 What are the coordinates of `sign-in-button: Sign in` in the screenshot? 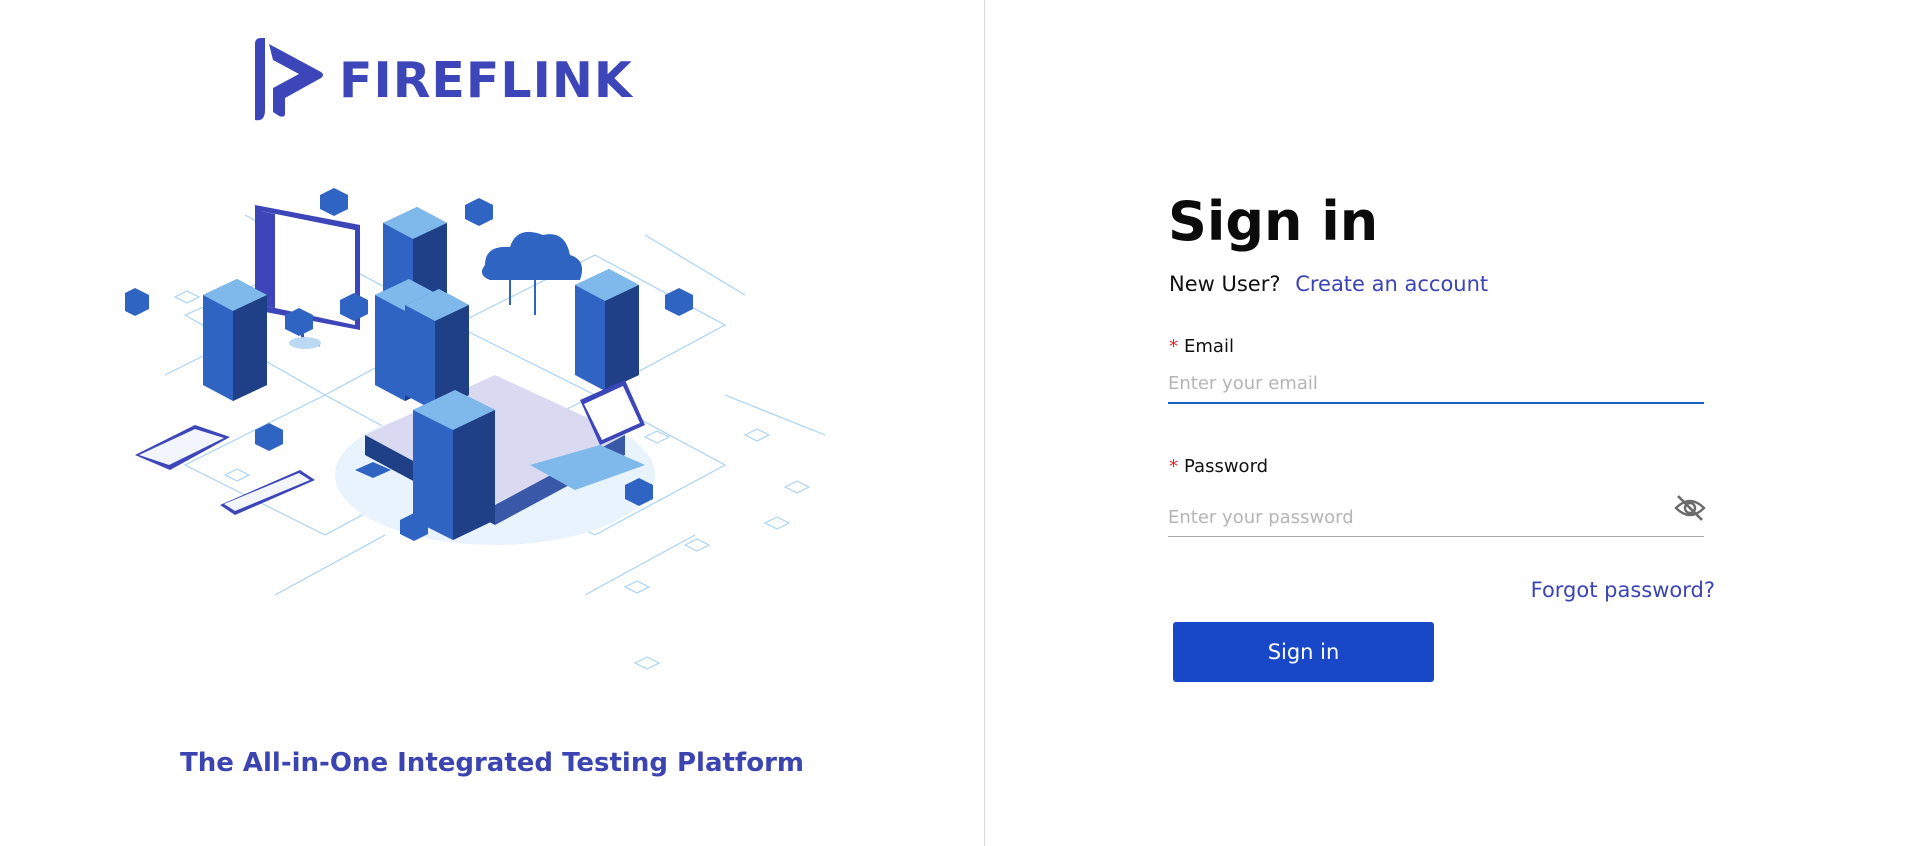 It's located at (1303, 652).